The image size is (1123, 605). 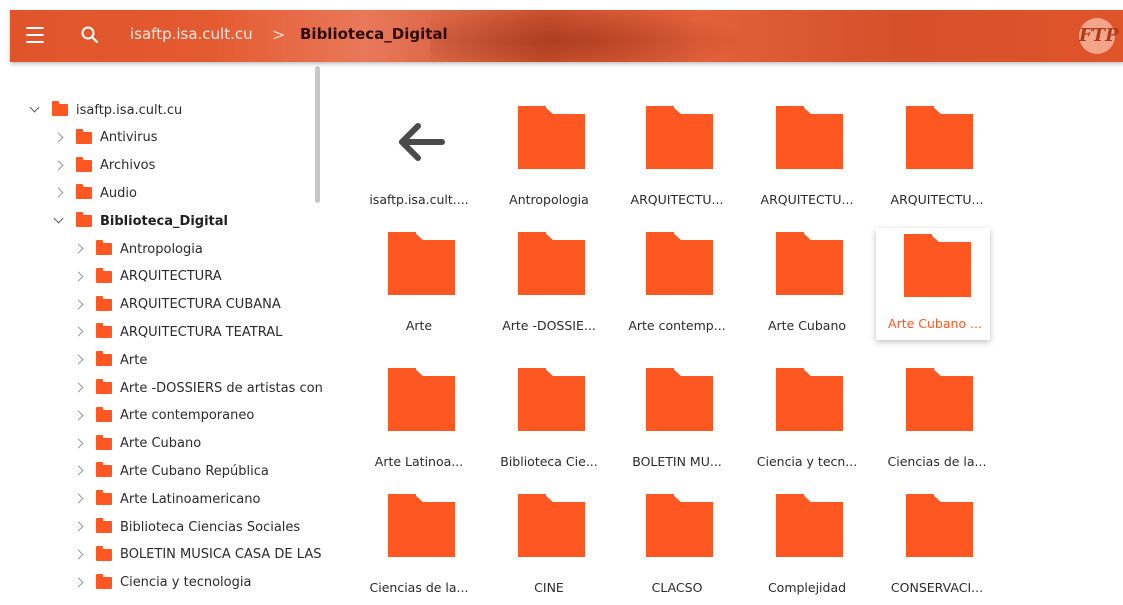 I want to click on tree-item-label: Arte Cubano, so click(x=161, y=444).